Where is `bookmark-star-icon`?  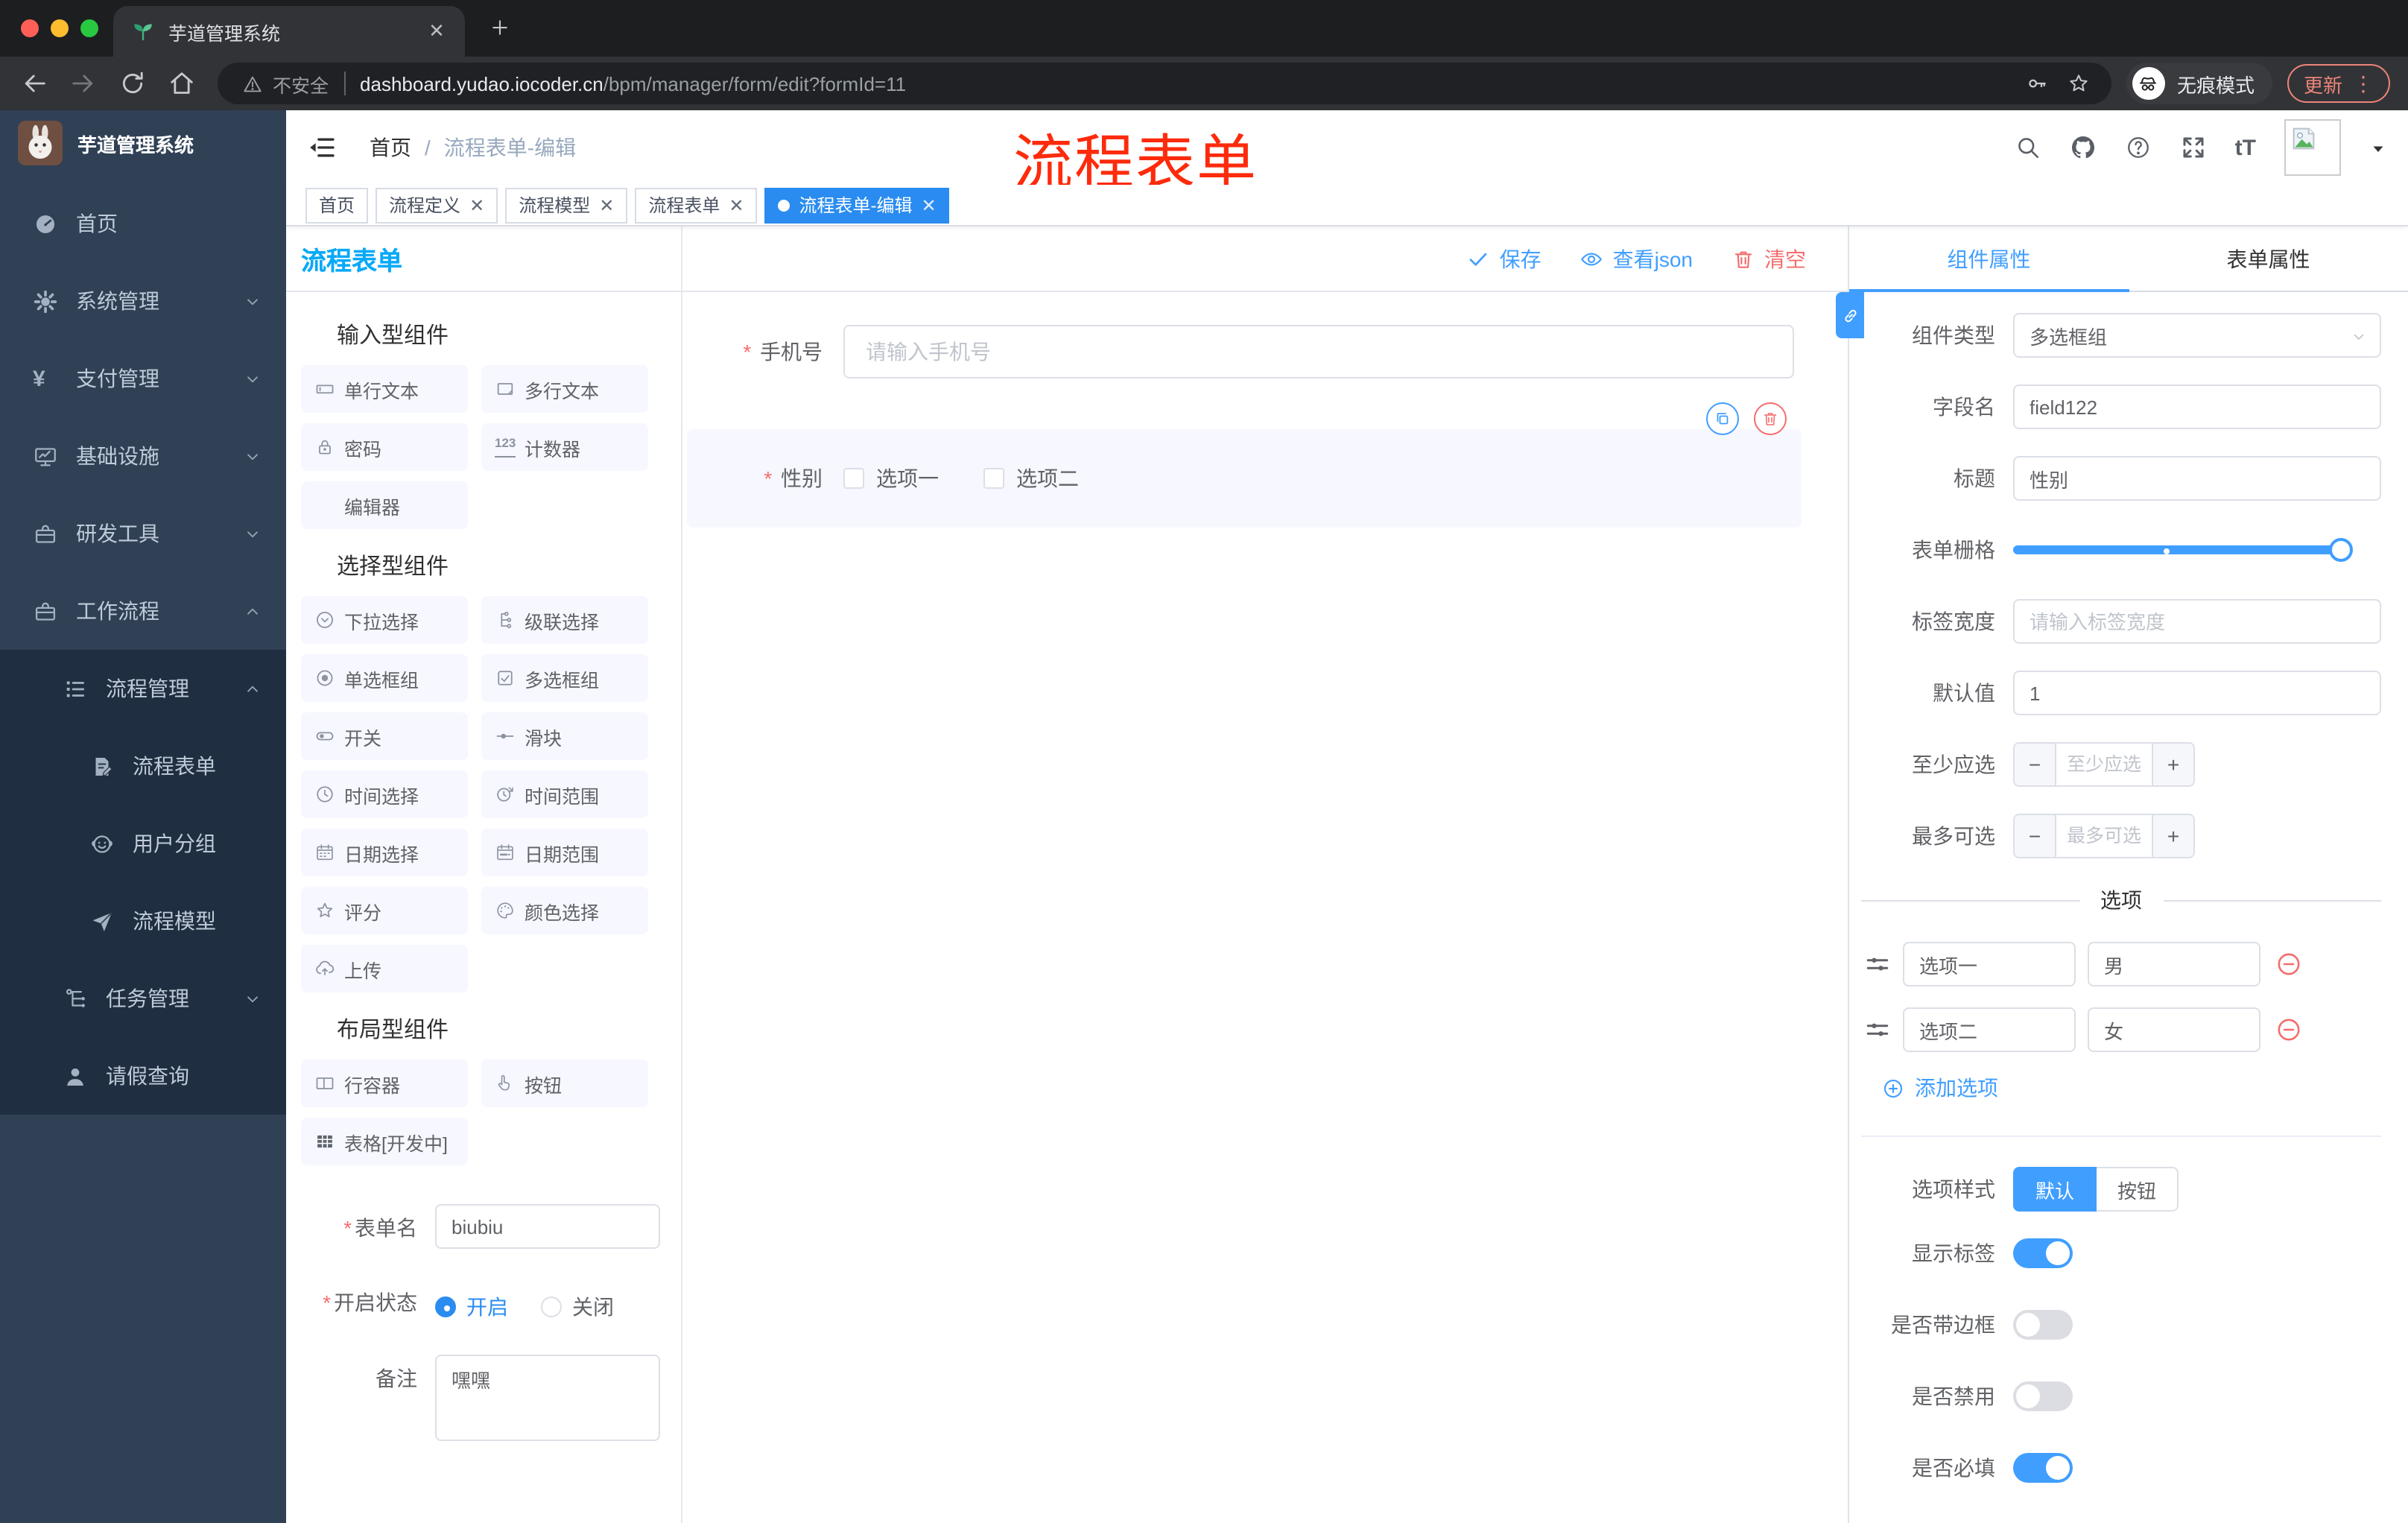
bookmark-star-icon is located at coordinates (2079, 83).